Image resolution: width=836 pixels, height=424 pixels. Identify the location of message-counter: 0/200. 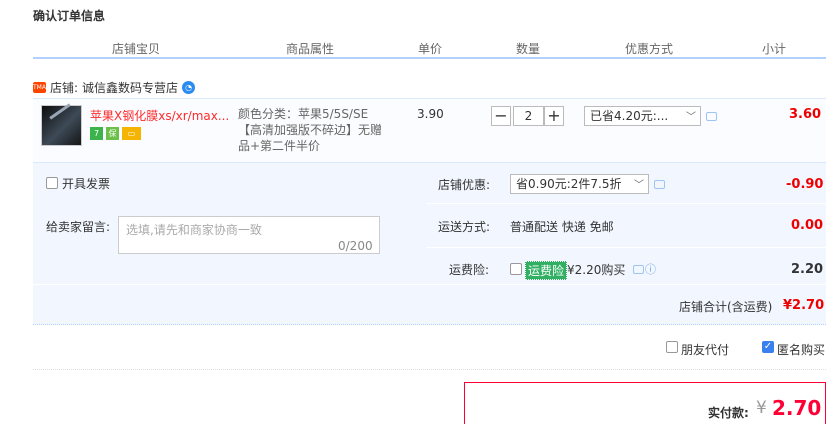
(355, 246).